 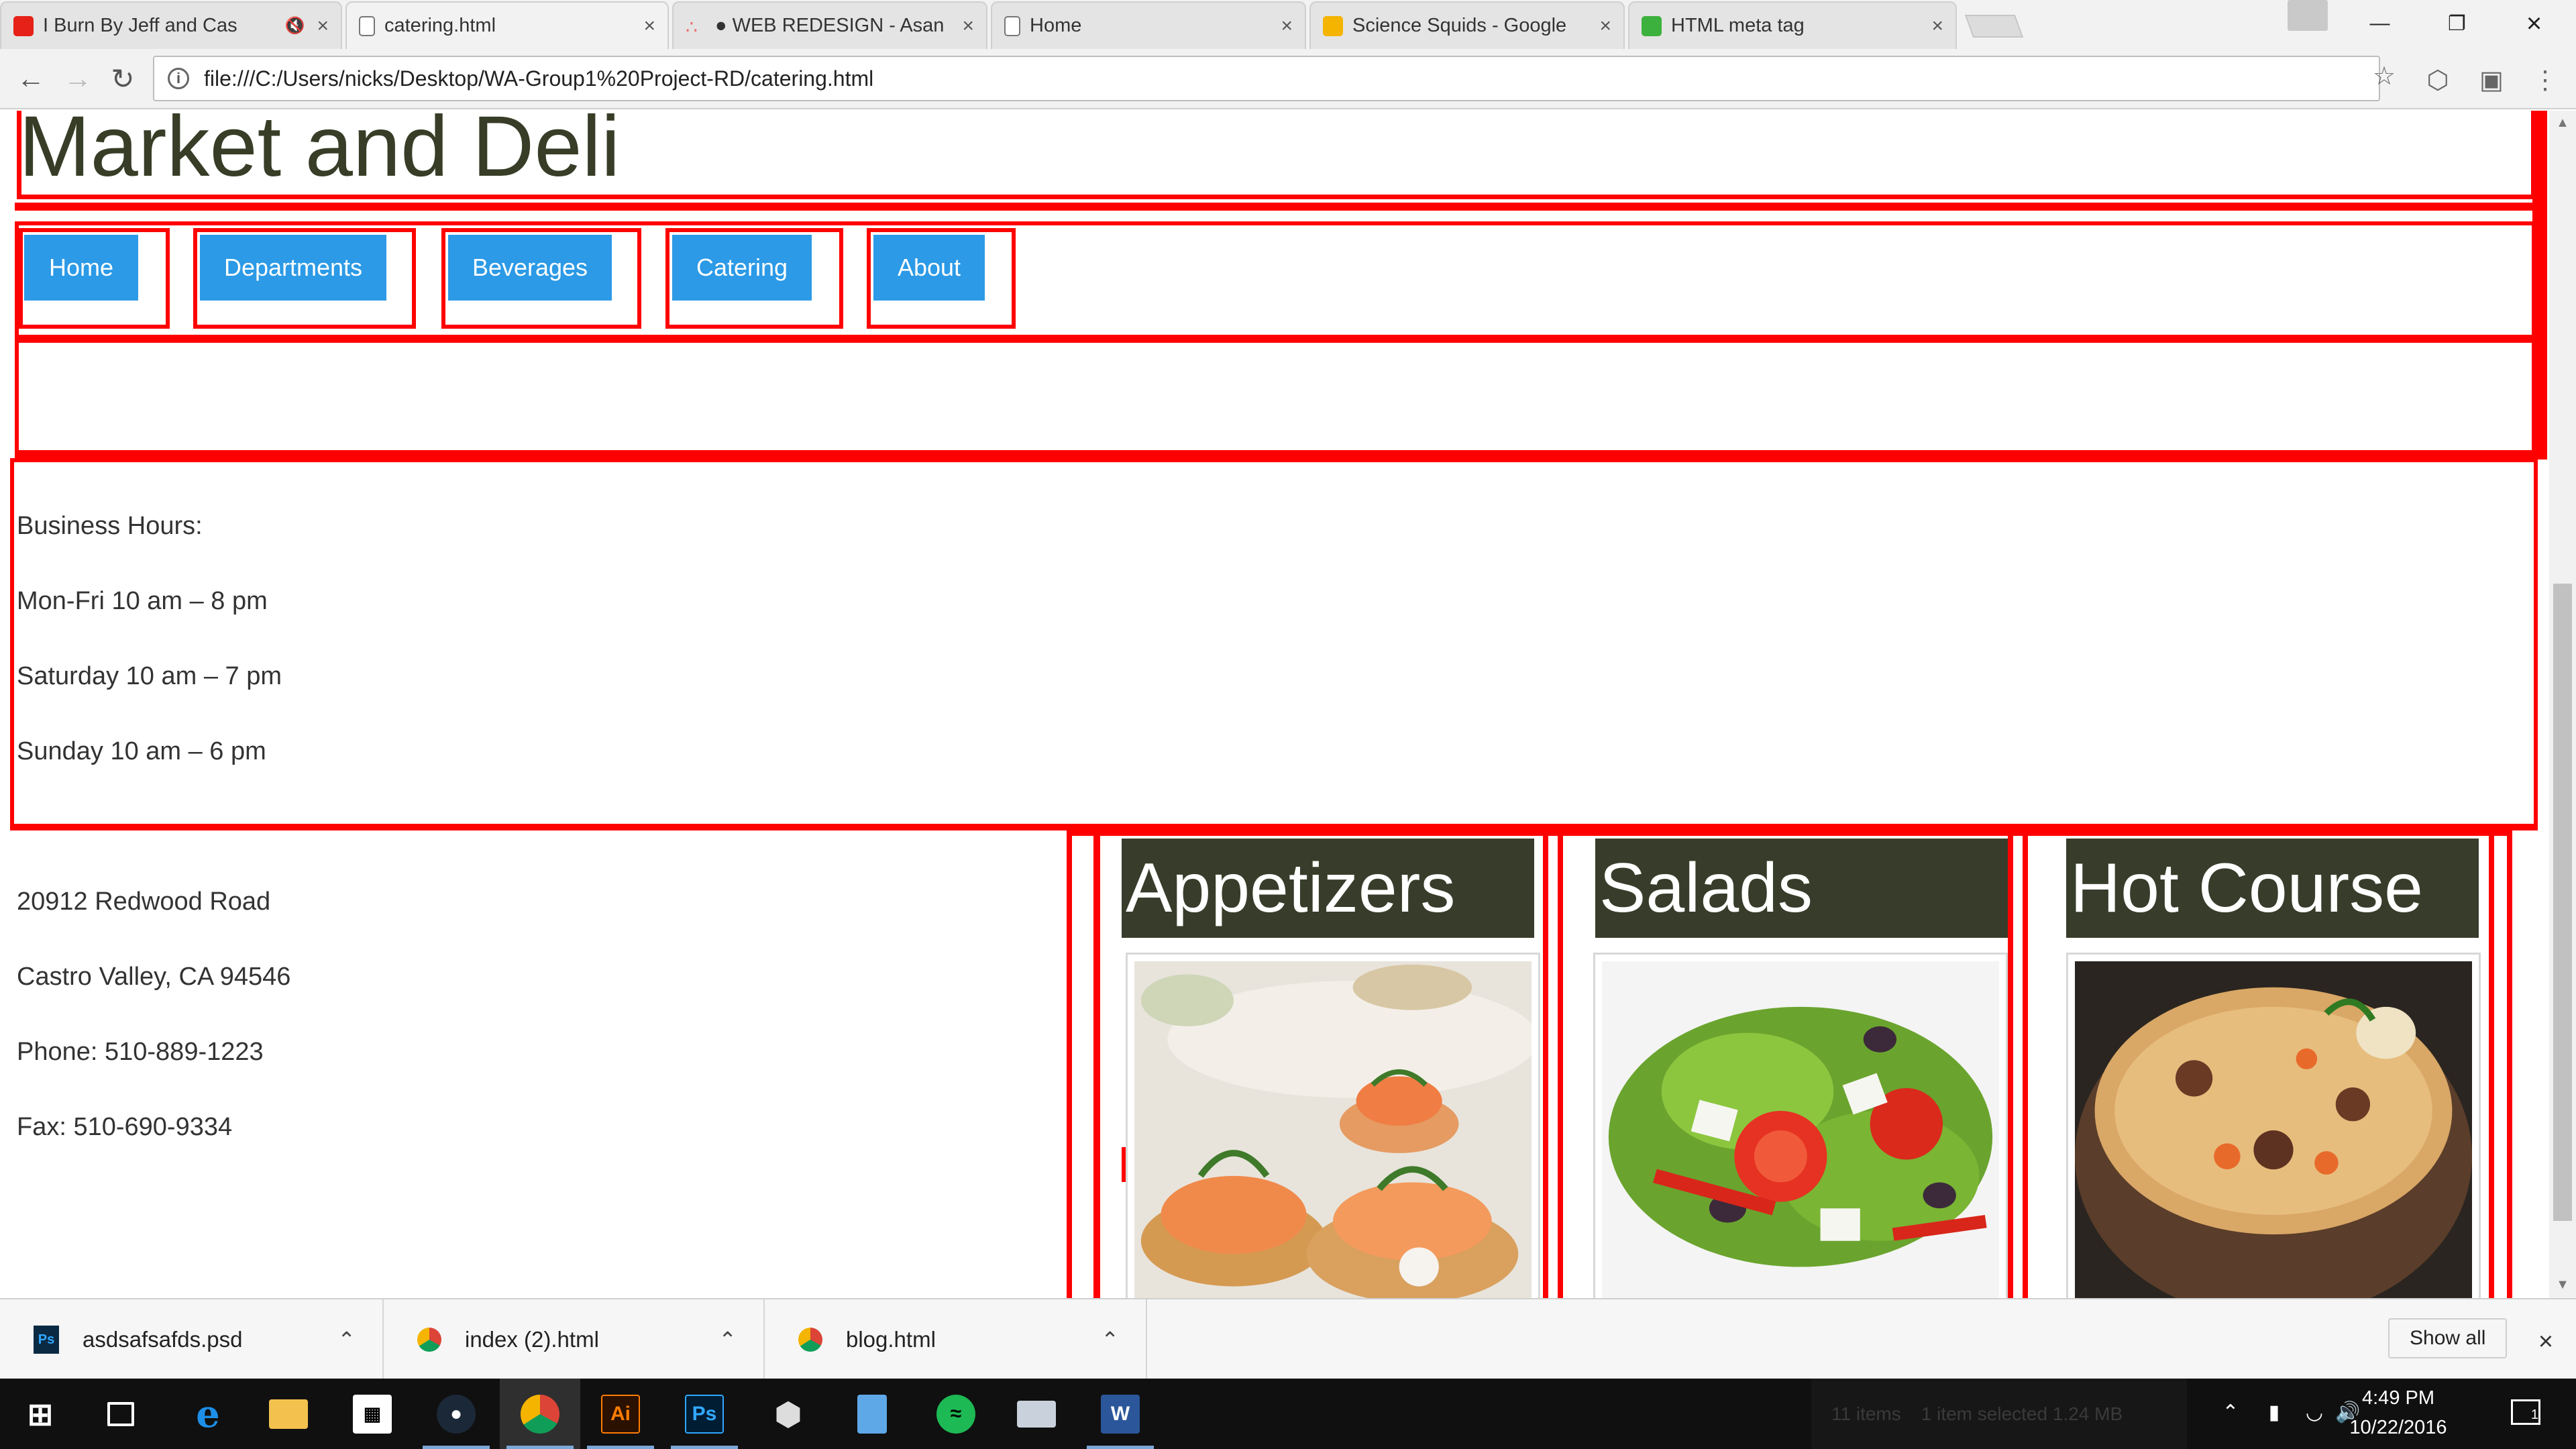 What do you see at coordinates (1036, 1414) in the screenshot?
I see `taskbar-network` at bounding box center [1036, 1414].